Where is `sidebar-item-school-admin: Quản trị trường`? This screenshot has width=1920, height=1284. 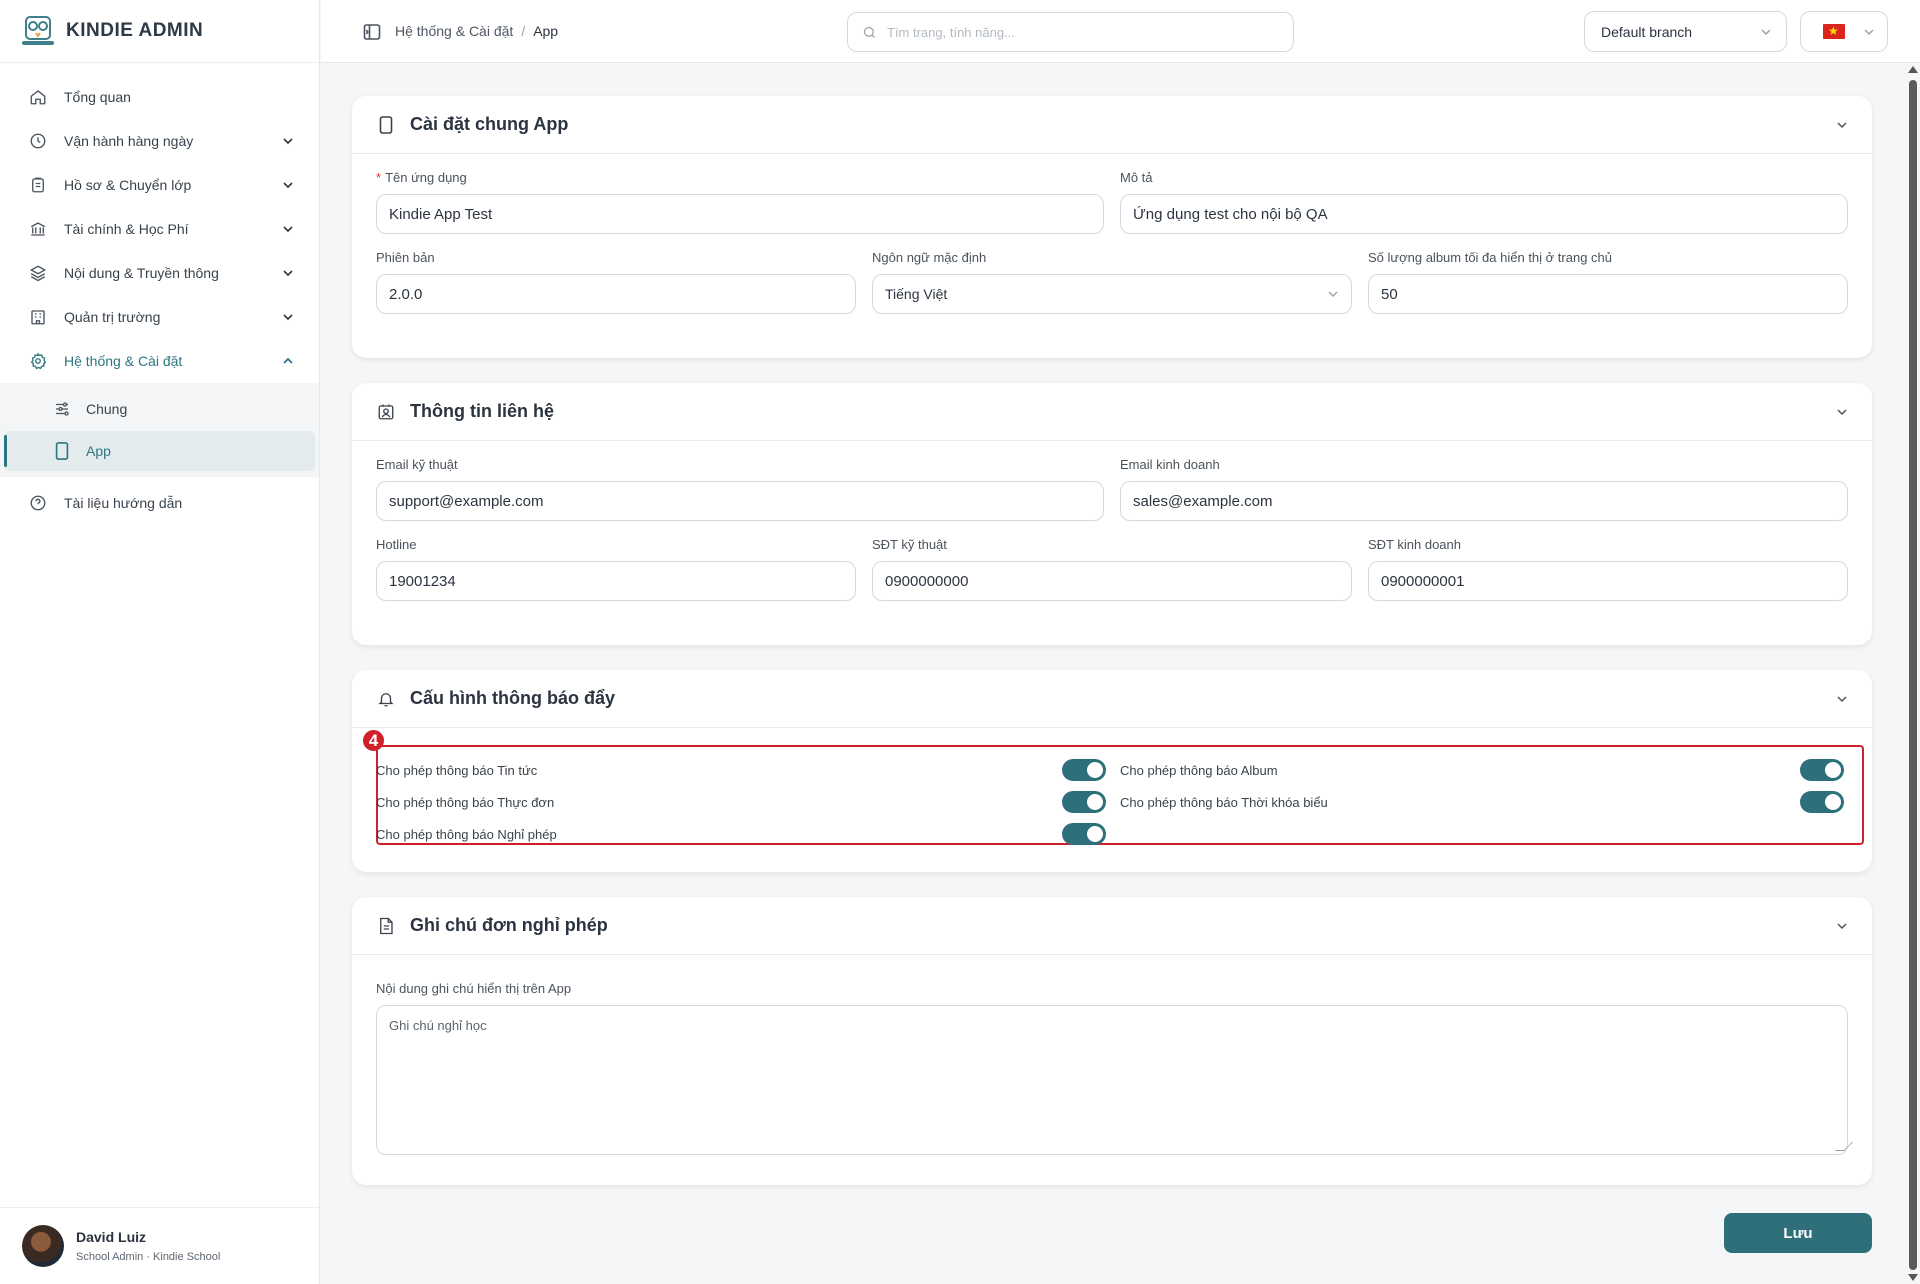
sidebar-item-school-admin: Quản trị trường is located at coordinates (159, 317).